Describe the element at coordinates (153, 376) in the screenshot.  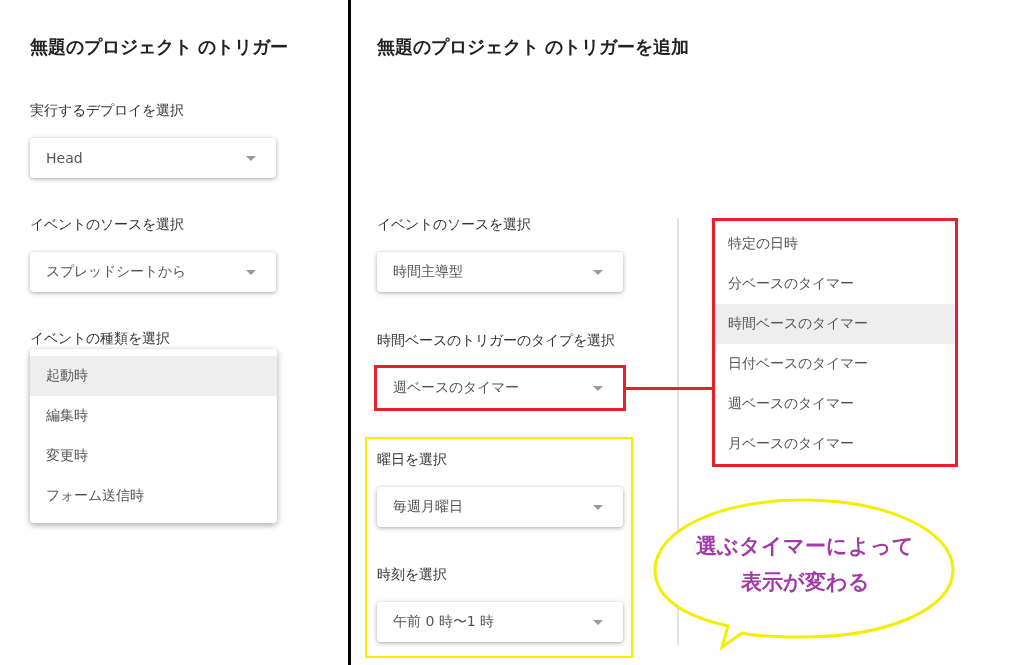
I see `menu-item: 起動時` at that location.